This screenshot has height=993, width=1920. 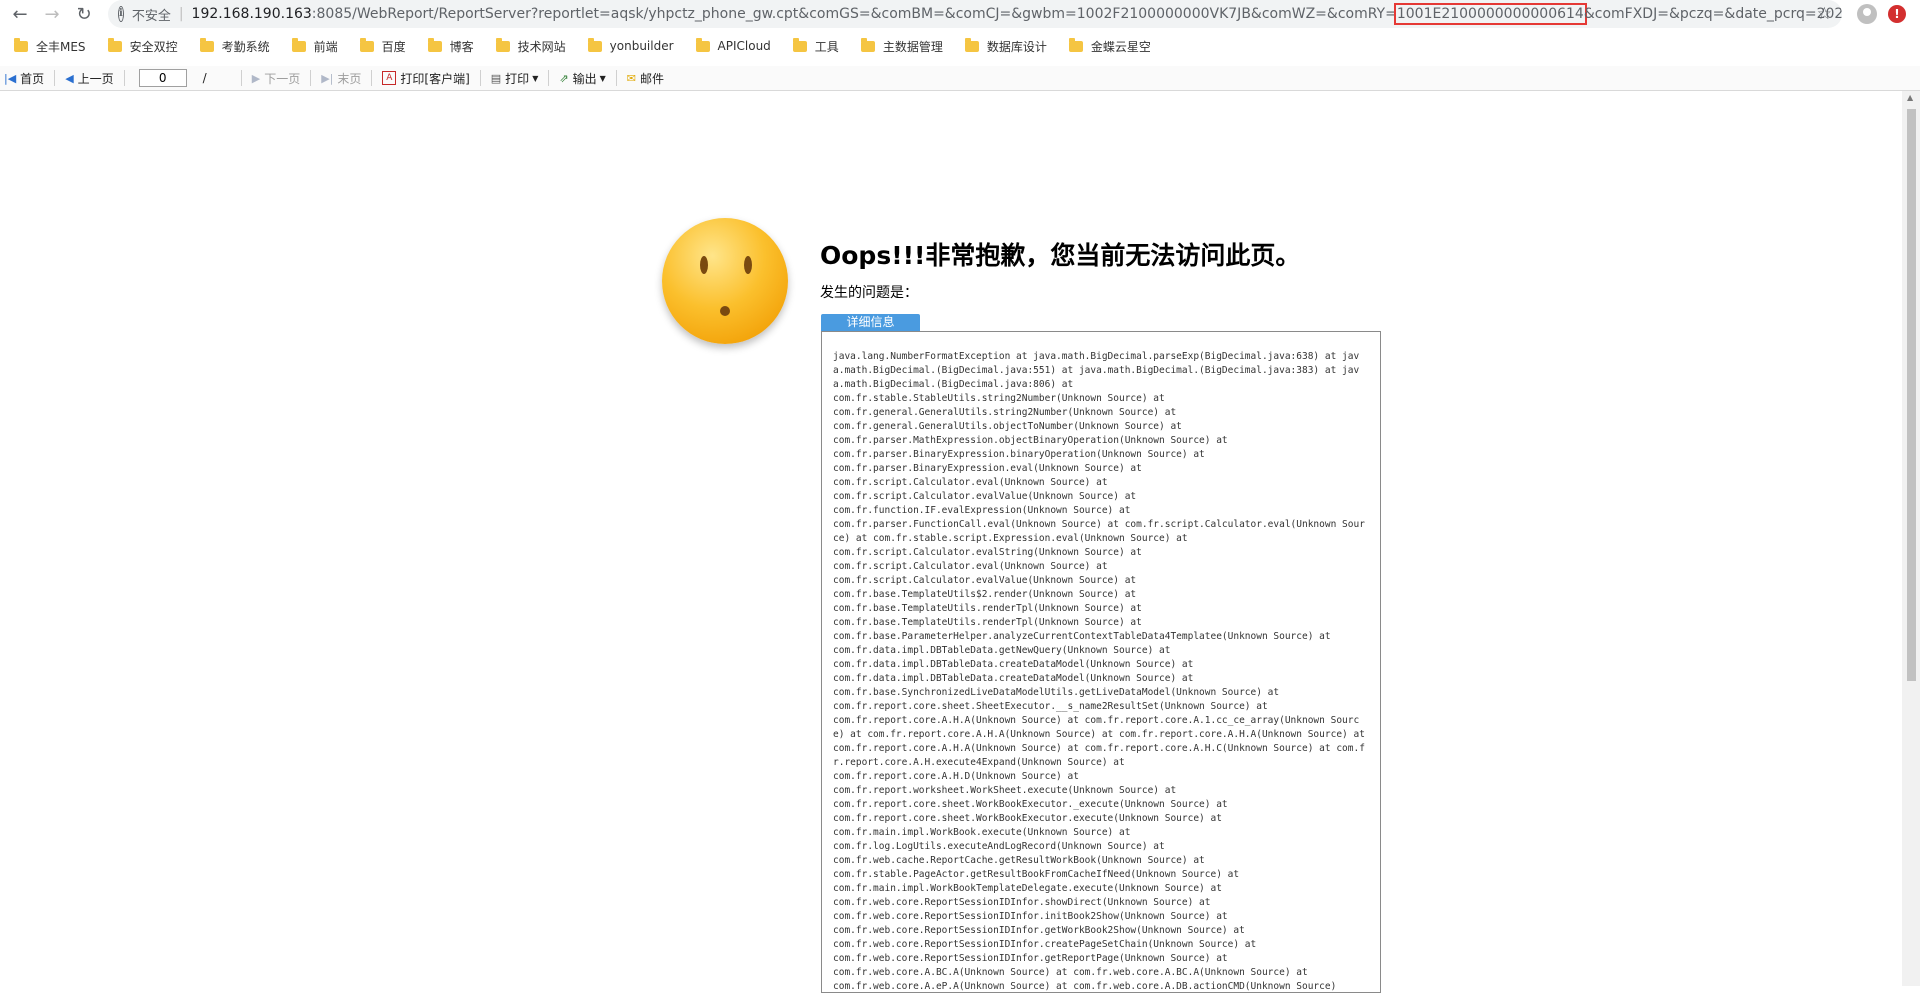 I want to click on star-icon: ☆, so click(x=1824, y=14).